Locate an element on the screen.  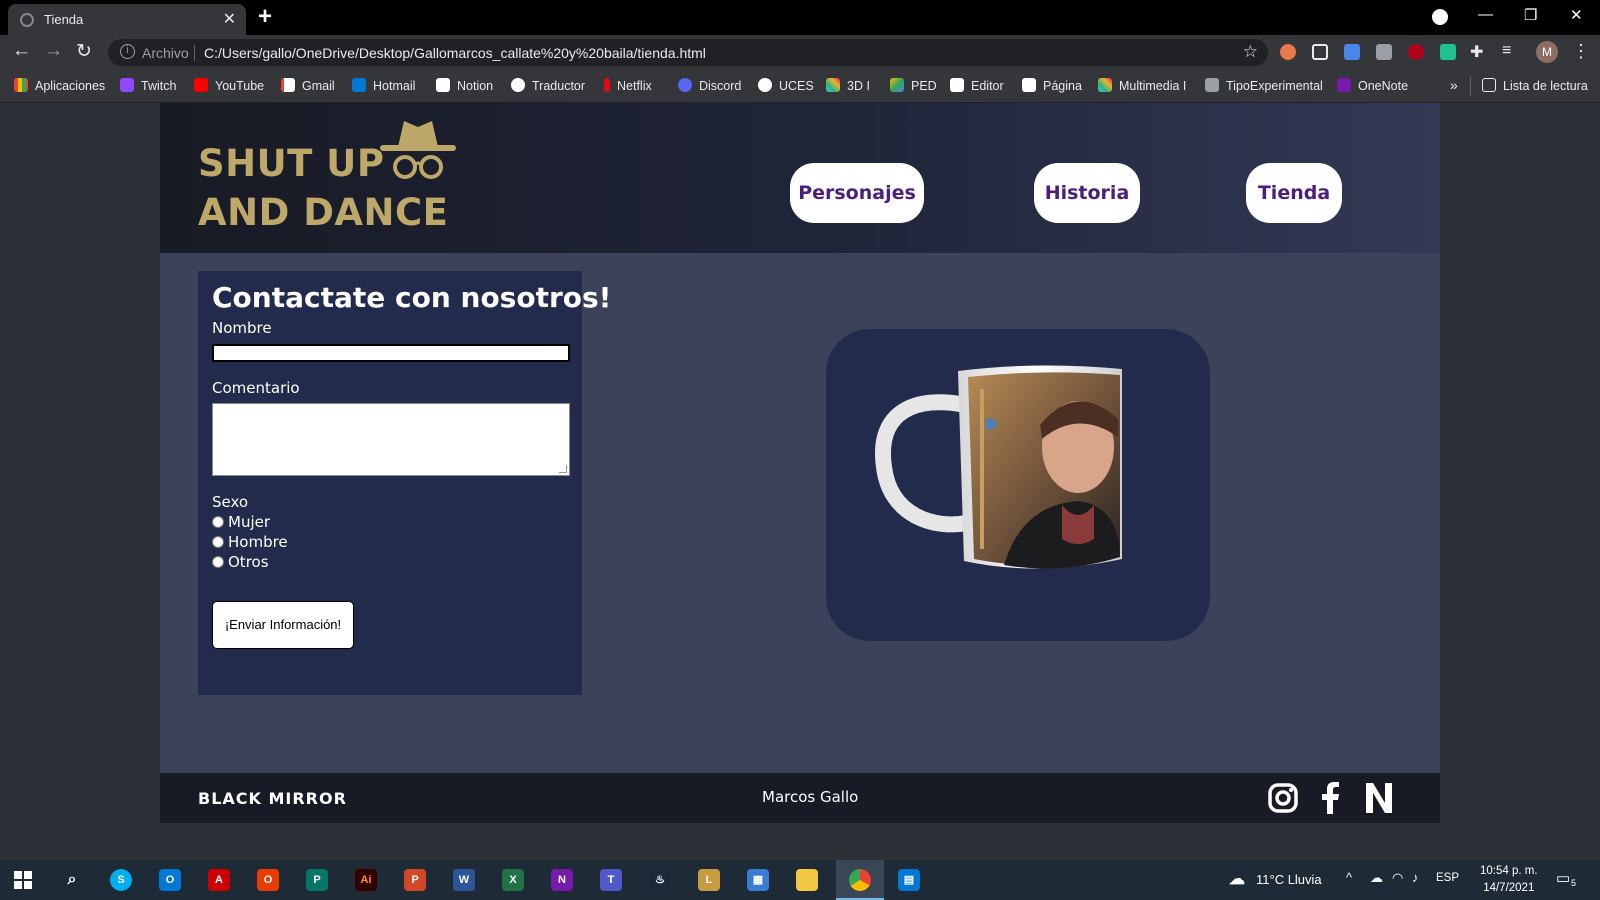
volume-icon: ♪ is located at coordinates (1415, 877).